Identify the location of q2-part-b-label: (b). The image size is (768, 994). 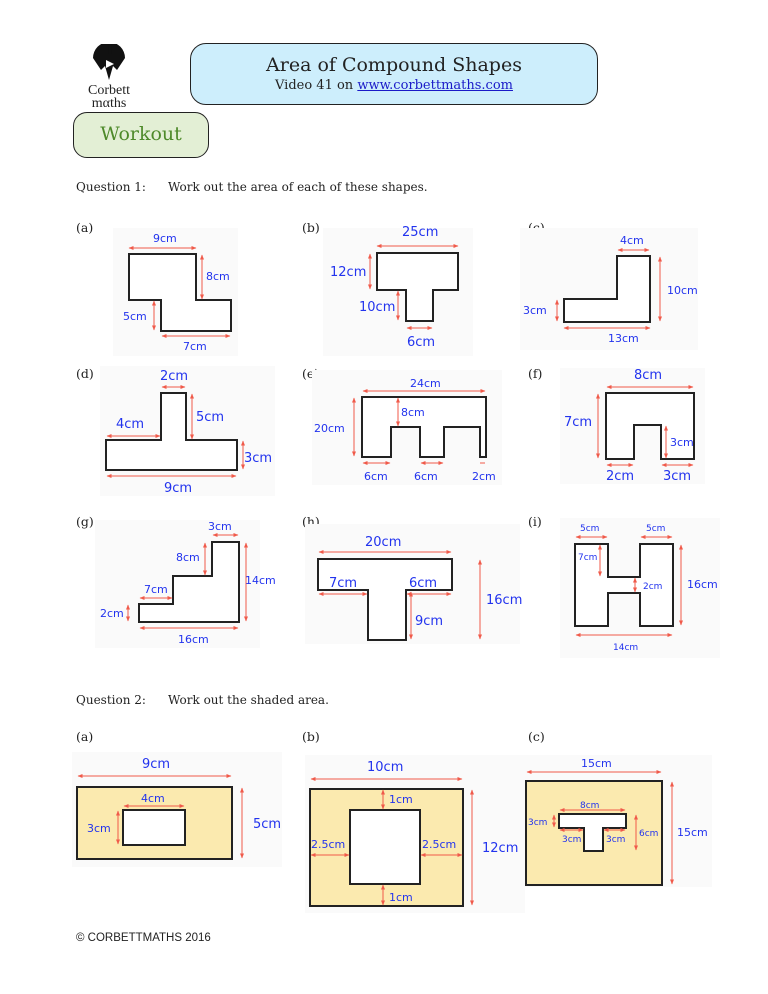
(311, 736).